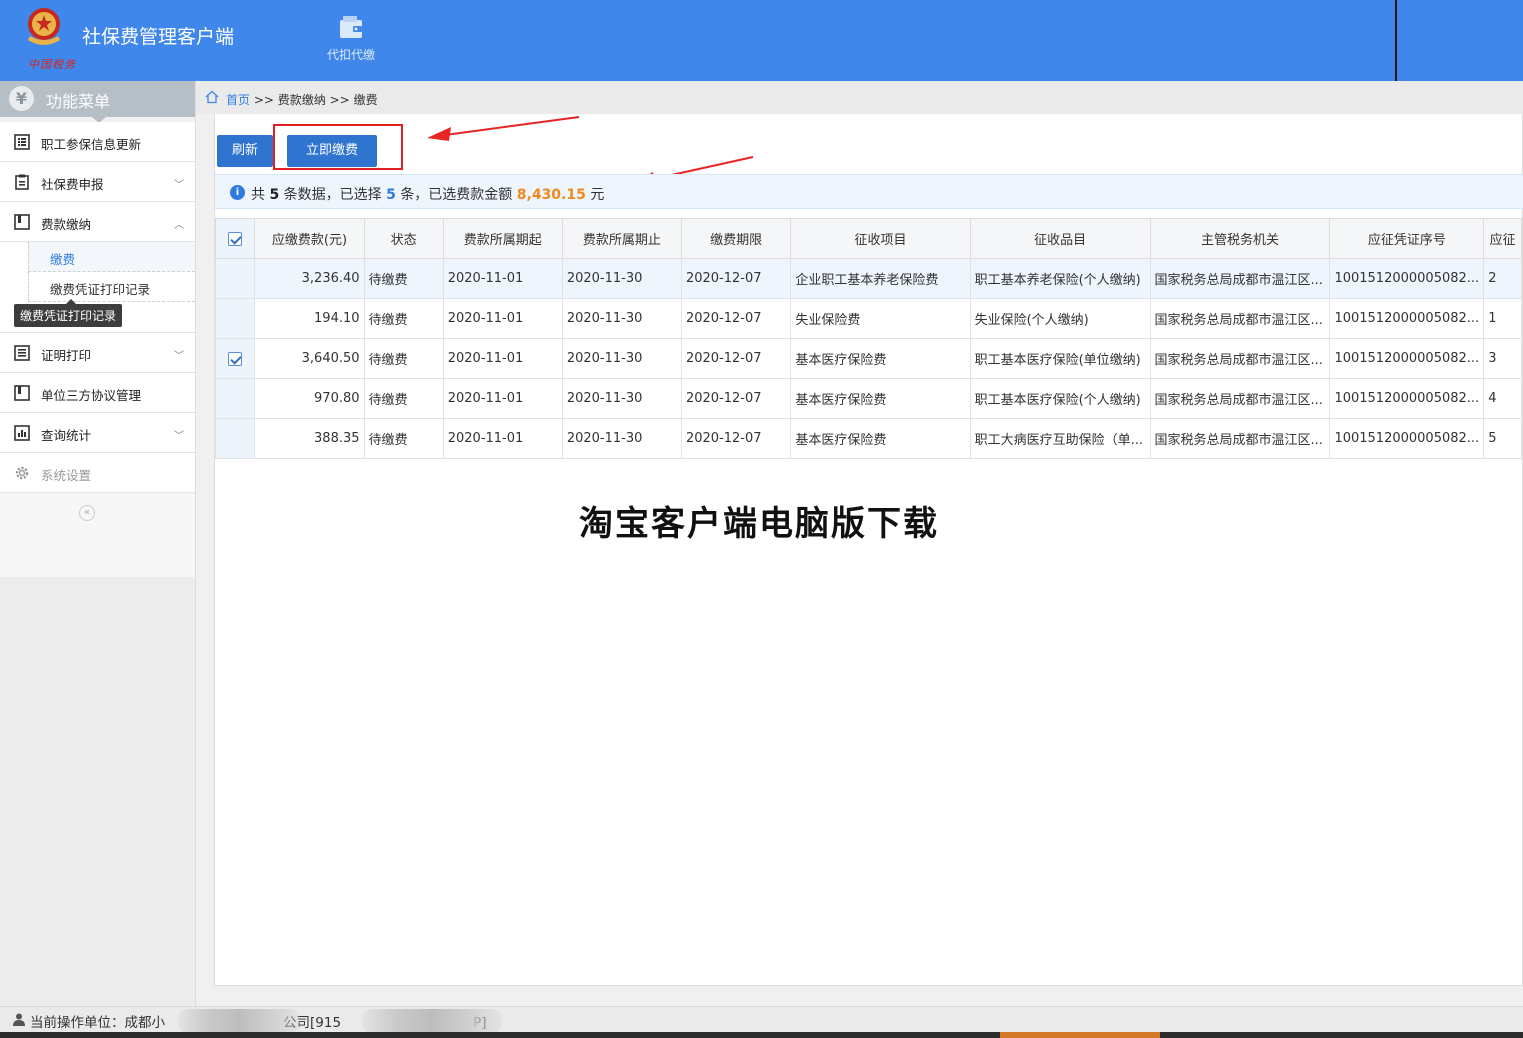 This screenshot has height=1038, width=1523. What do you see at coordinates (179, 225) in the screenshot?
I see `chevron-up-icon: ︿` at bounding box center [179, 225].